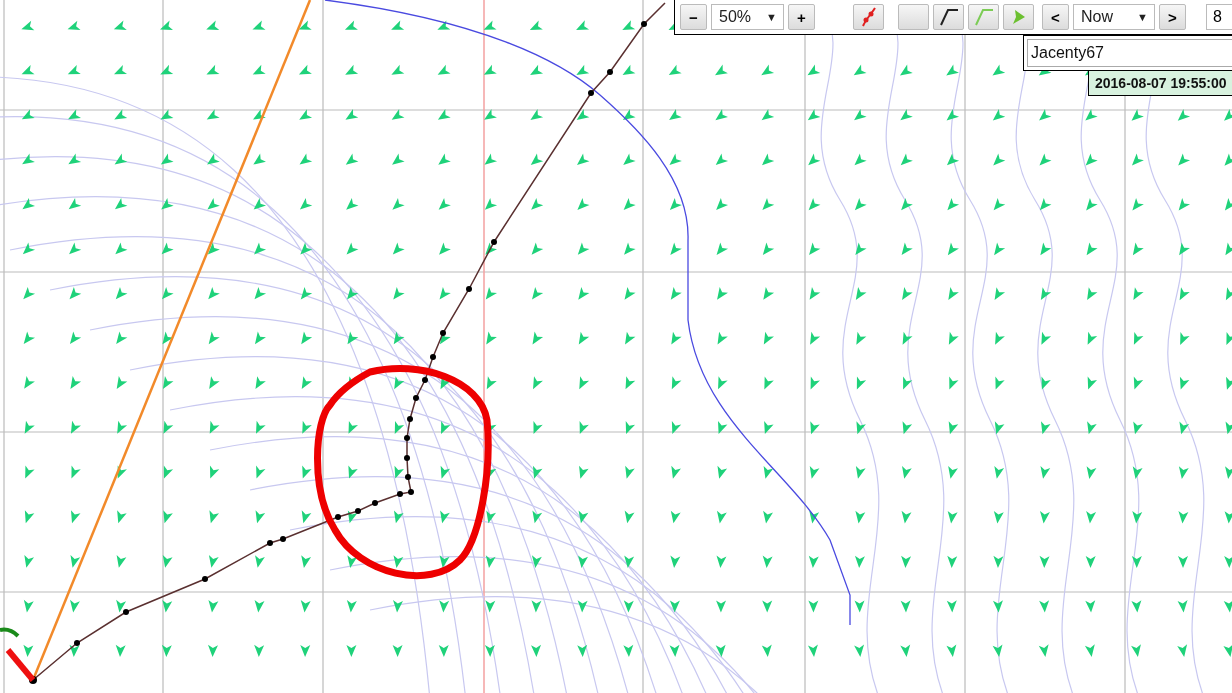  Describe the element at coordinates (1129, 53) in the screenshot. I see `boat-name-field: Jacenty67` at that location.